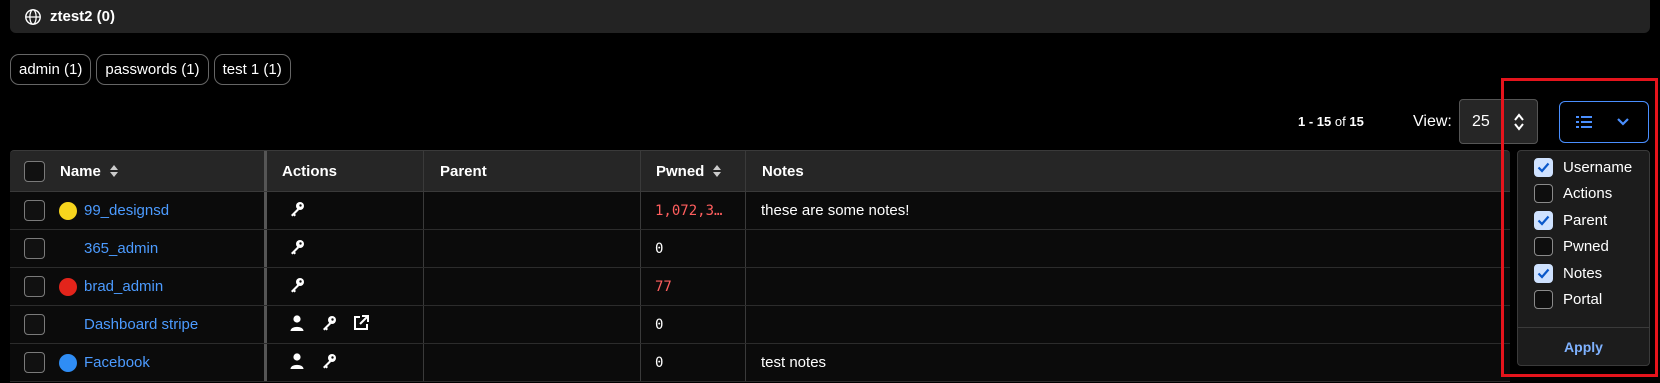  I want to click on external-link-icon, so click(361, 325).